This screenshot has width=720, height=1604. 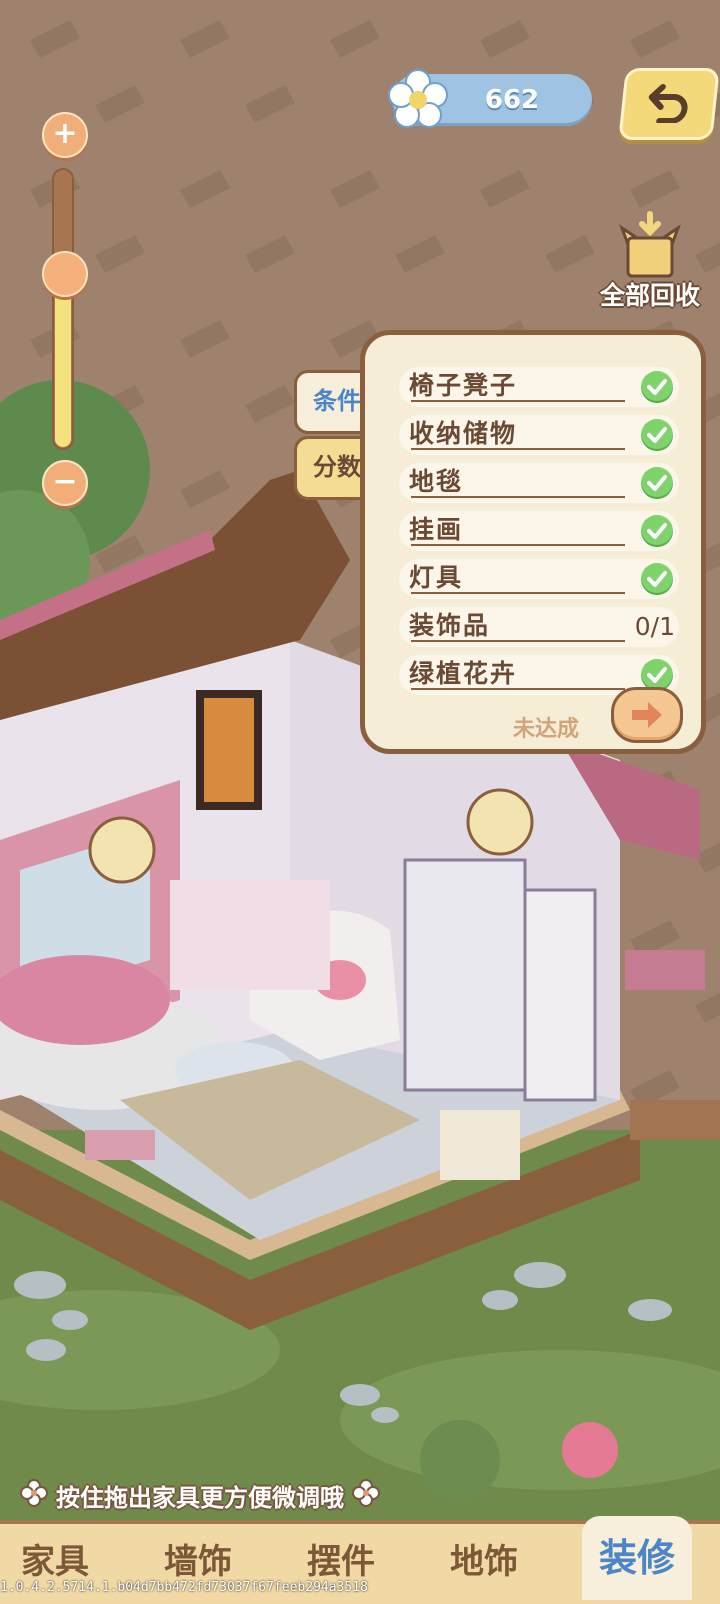 I want to click on conditions-panel: 椅子凳子 收纳储物 地毯 挂画 灯具 装饰品 0/1 绿植花卉 未达成, so click(x=533, y=542).